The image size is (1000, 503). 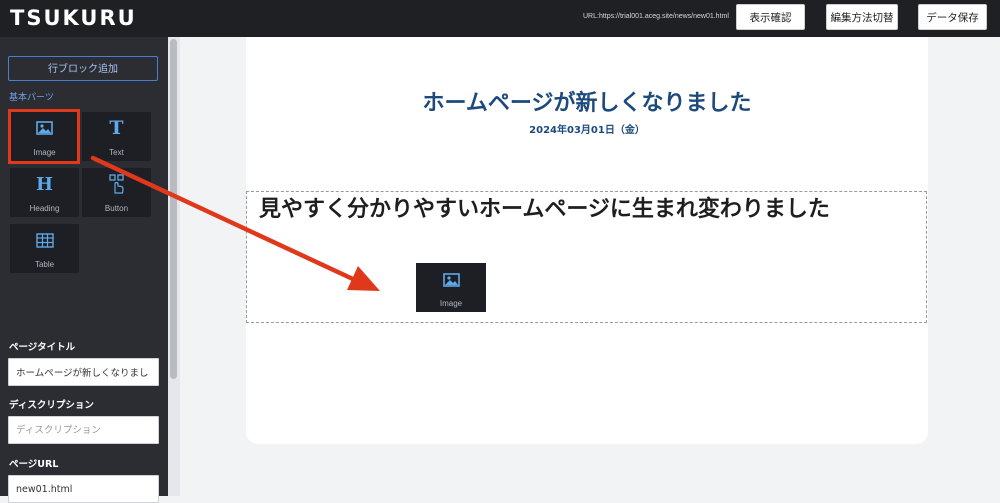 I want to click on part-table: Table, so click(x=44, y=248).